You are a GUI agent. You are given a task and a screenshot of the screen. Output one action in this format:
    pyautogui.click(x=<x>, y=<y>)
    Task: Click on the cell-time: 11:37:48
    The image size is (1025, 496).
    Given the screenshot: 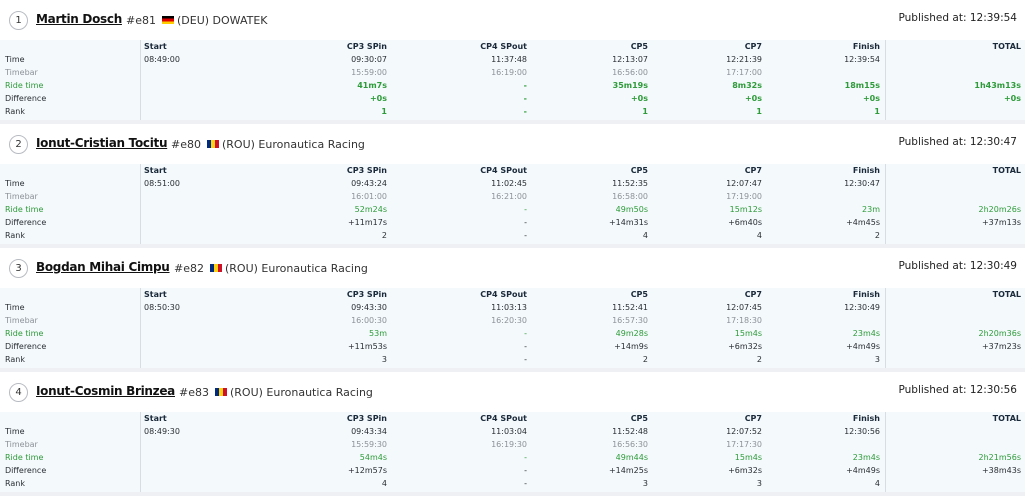 What is the action you would take?
    pyautogui.click(x=509, y=59)
    